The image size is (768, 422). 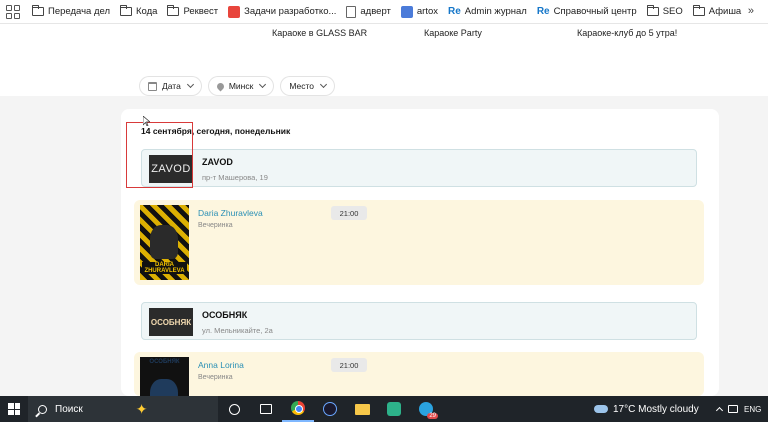 I want to click on venue-logo: ОСОБНЯК, so click(x=171, y=322).